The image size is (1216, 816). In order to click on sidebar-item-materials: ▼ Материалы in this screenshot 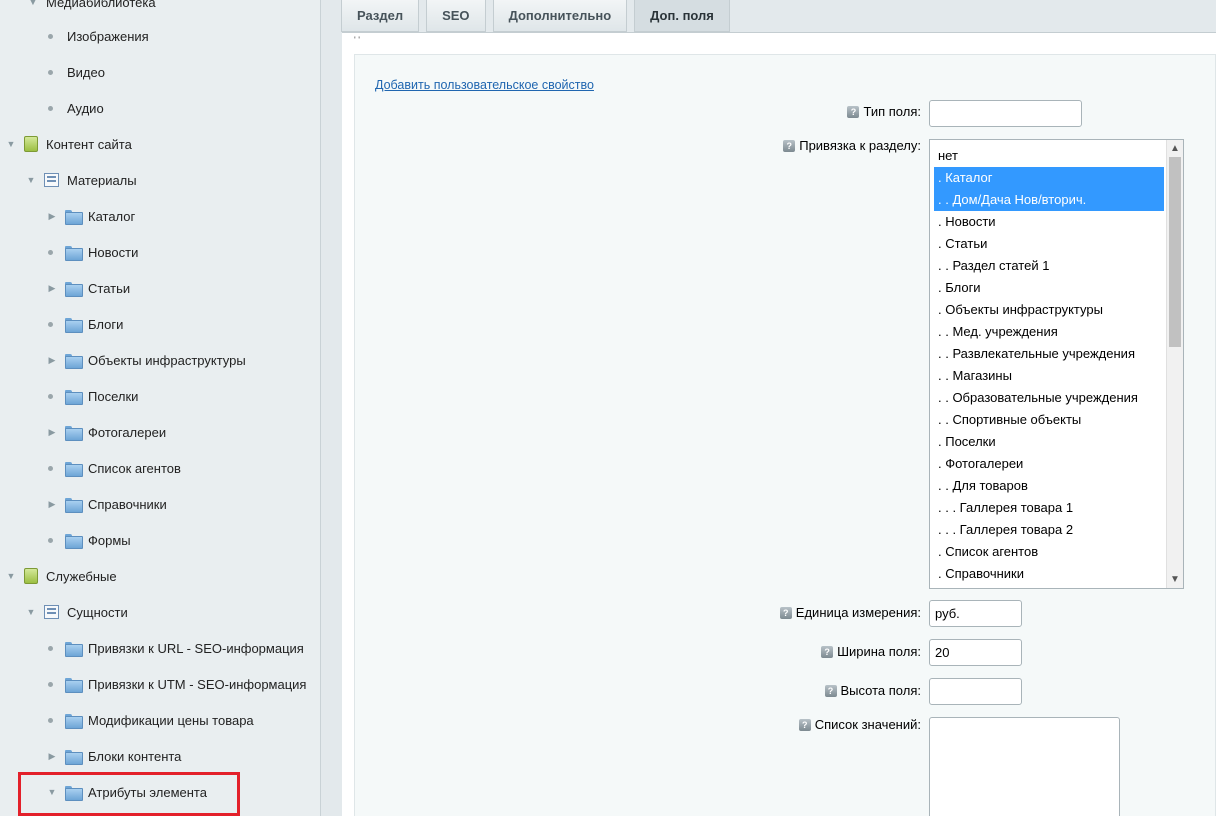, I will do `click(81, 180)`.